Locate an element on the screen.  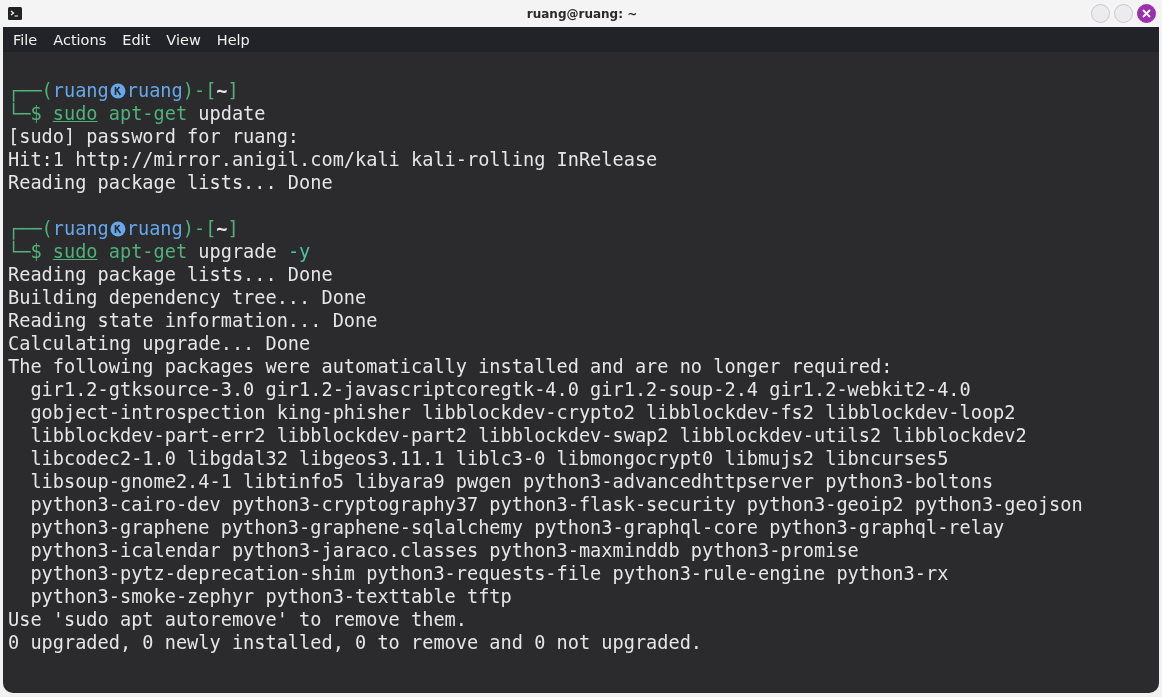
output-line: python3-graphene python3-graphene-sqlalchemy python3-graphql-core python3-graphql-relay is located at coordinates (517, 527).